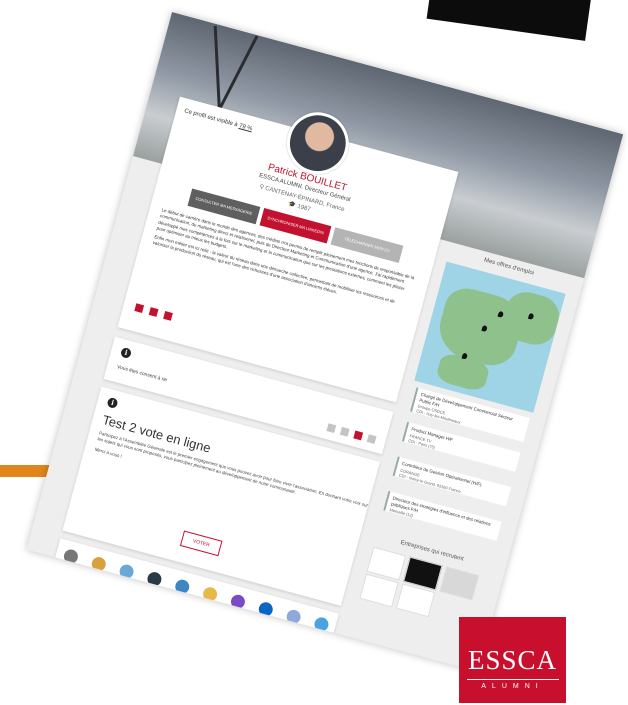  Describe the element at coordinates (512, 679) in the screenshot. I see `logo-divider` at that location.